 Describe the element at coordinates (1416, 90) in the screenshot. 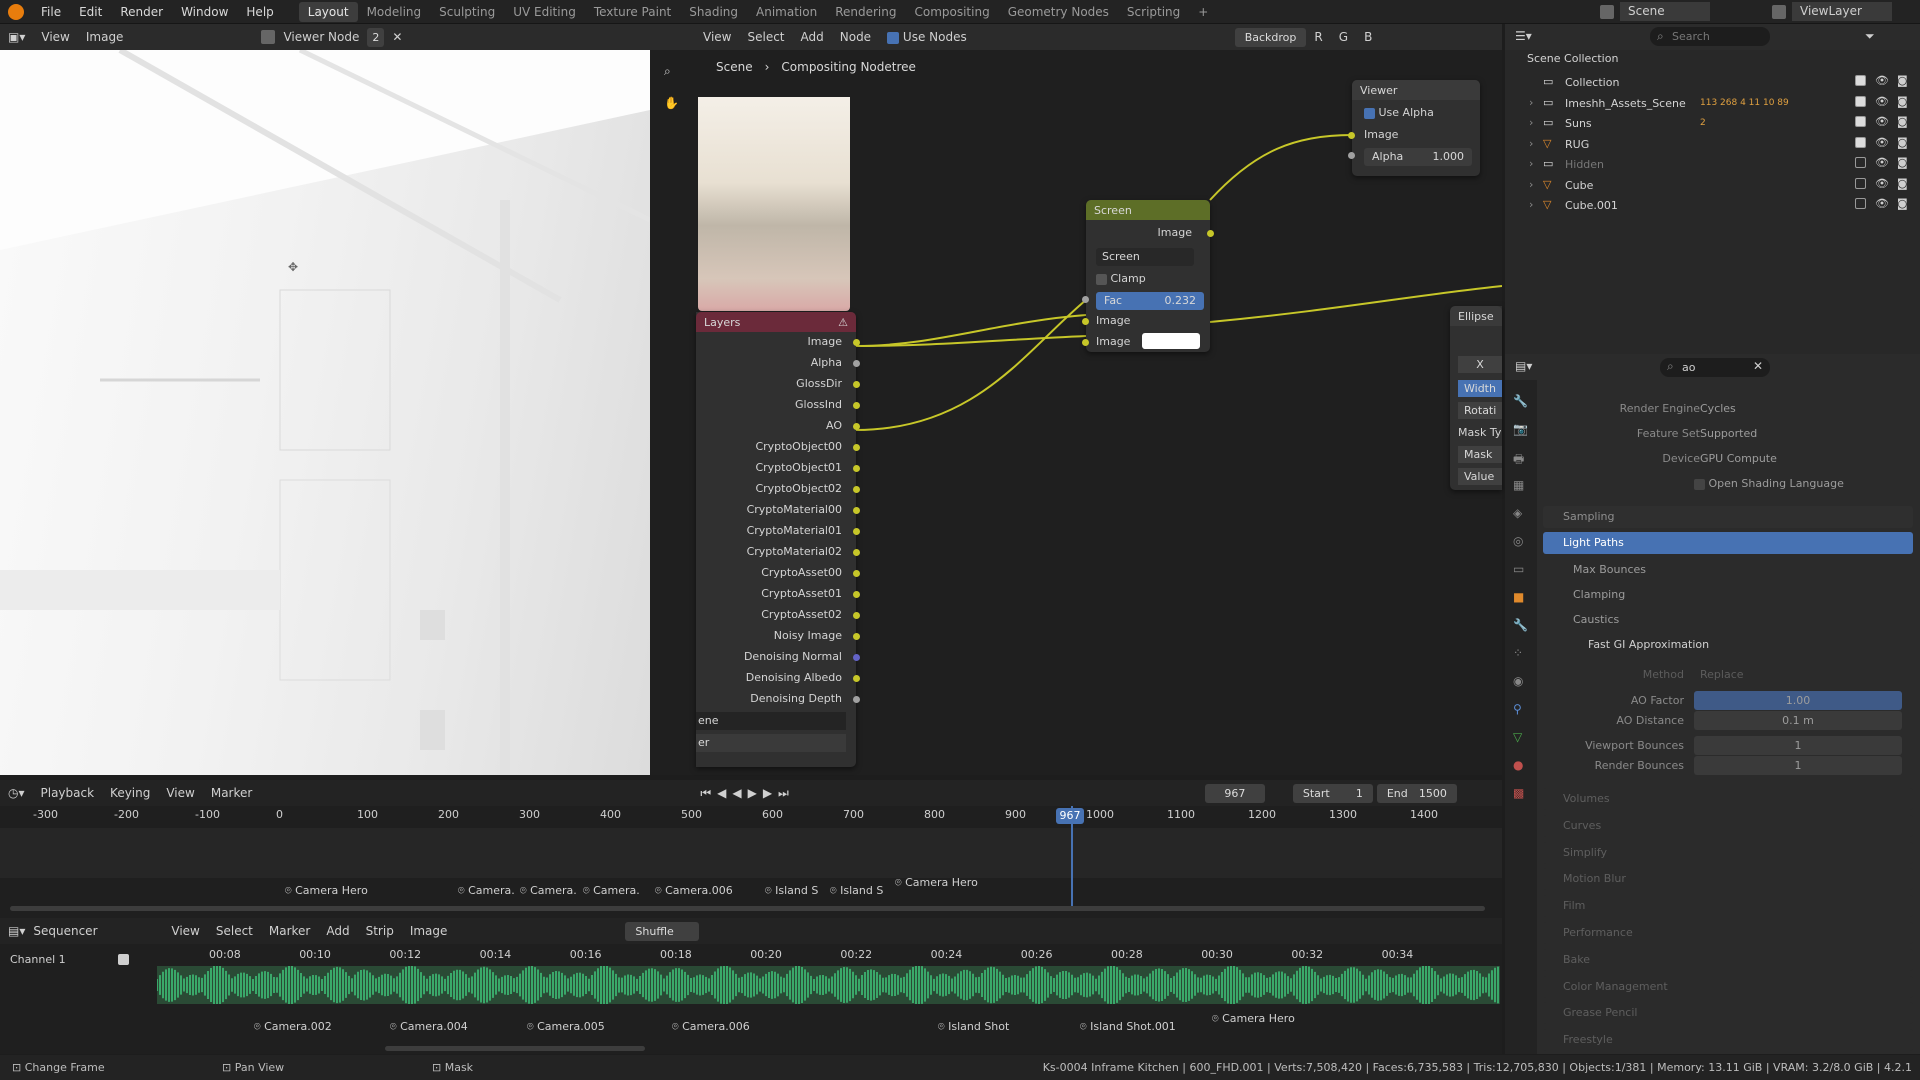

I see `viewer-header: Viewer` at that location.